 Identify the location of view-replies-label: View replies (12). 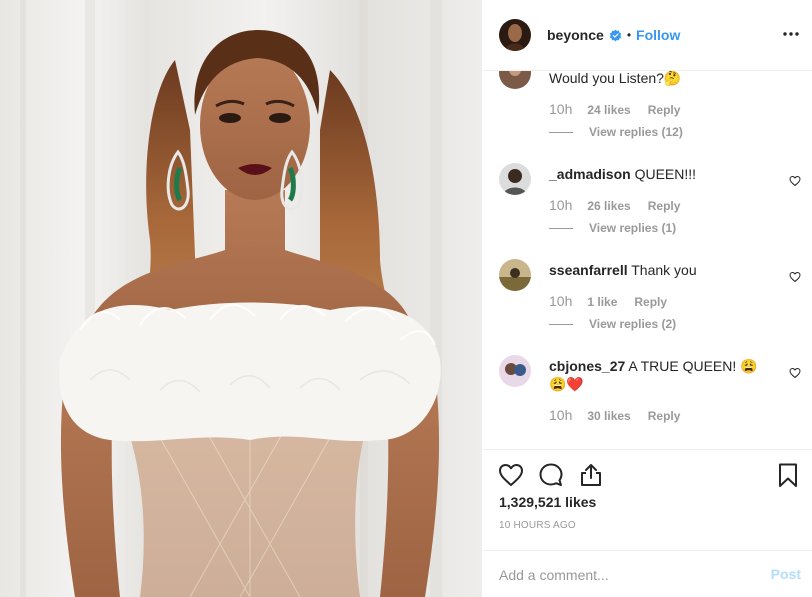
(636, 132).